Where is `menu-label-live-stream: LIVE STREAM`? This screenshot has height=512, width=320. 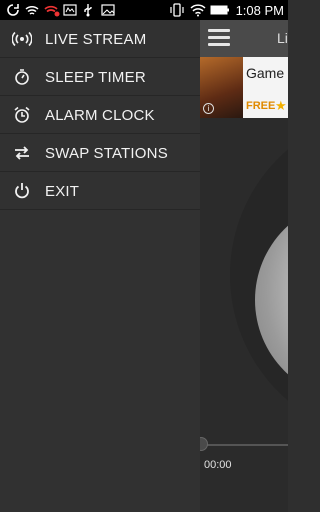 menu-label-live-stream: LIVE STREAM is located at coordinates (96, 39).